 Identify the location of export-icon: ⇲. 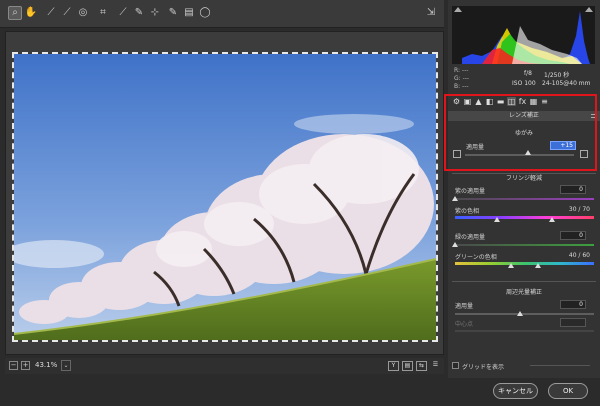
(431, 13).